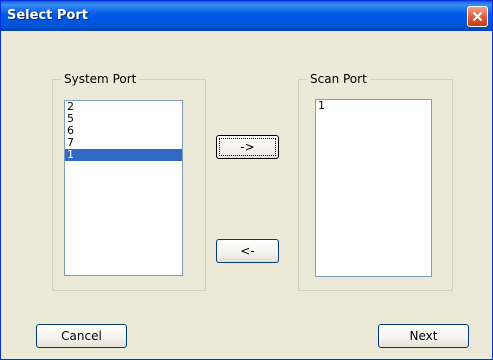 The image size is (493, 360). What do you see at coordinates (246, 16) in the screenshot?
I see `title-bar: Select Port` at bounding box center [246, 16].